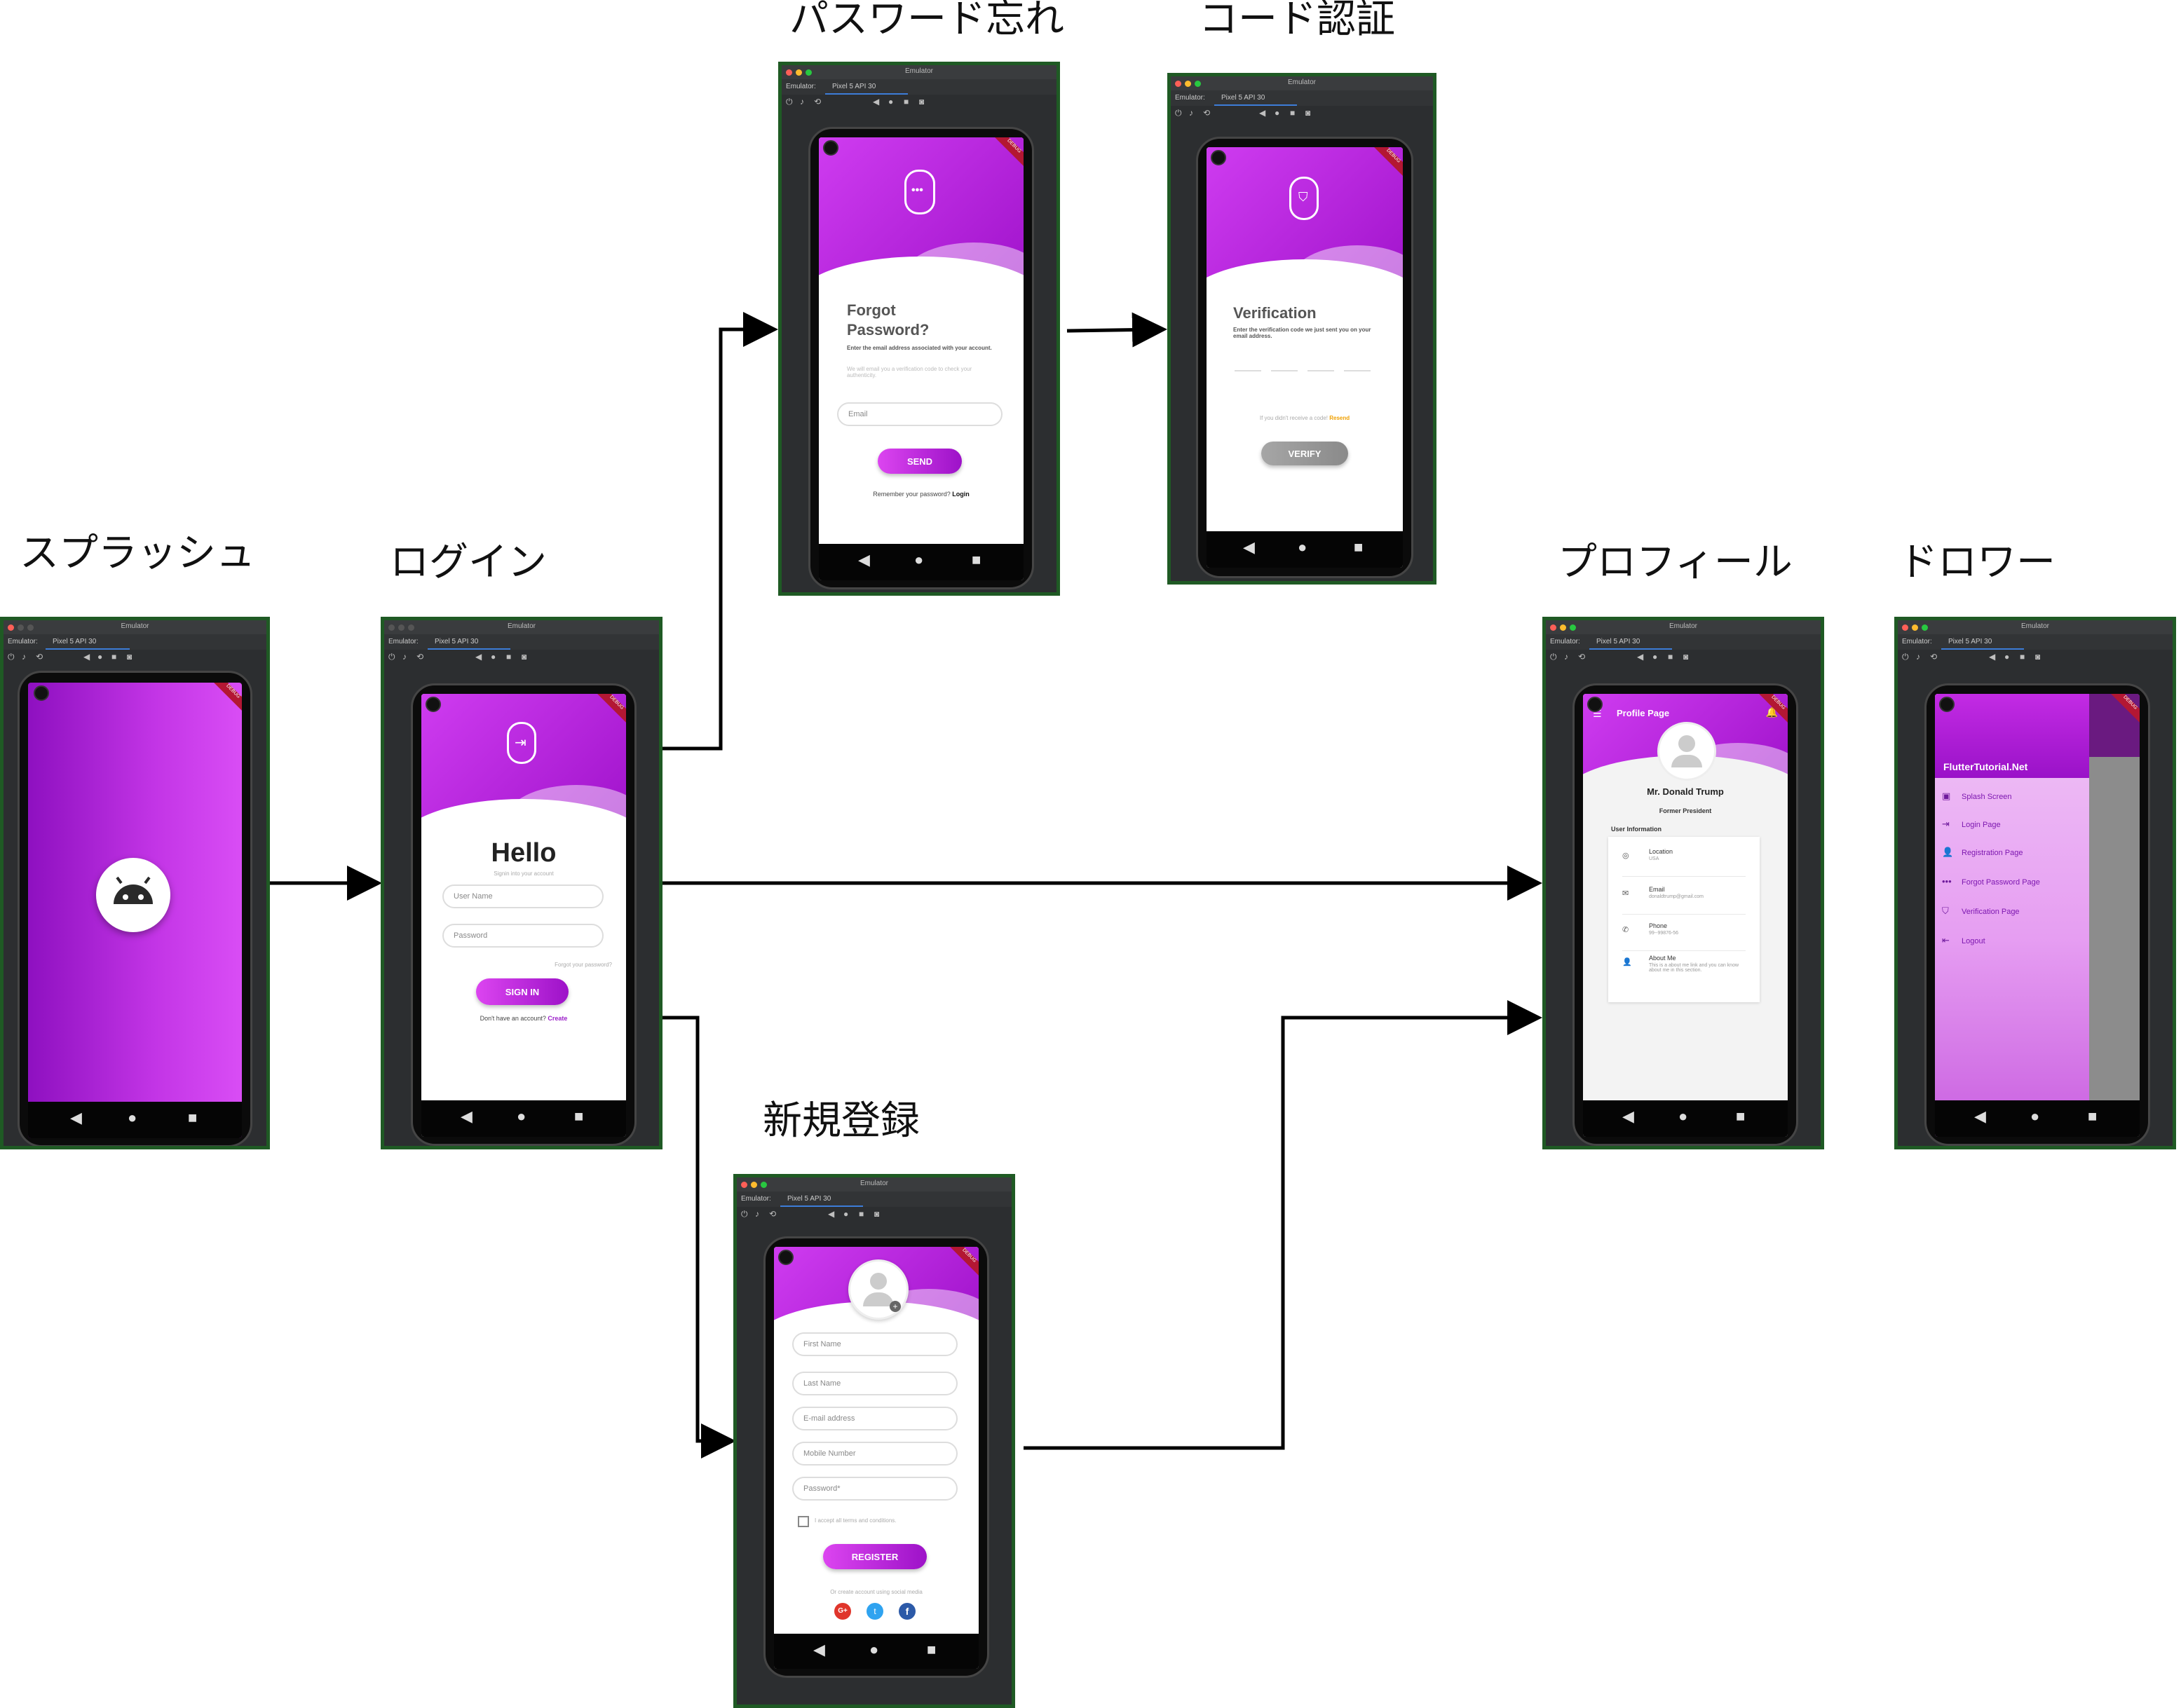 The height and width of the screenshot is (1708, 2181). Describe the element at coordinates (1981, 911) in the screenshot. I see `drawer-item-verification: ⛉ Verification Page` at that location.